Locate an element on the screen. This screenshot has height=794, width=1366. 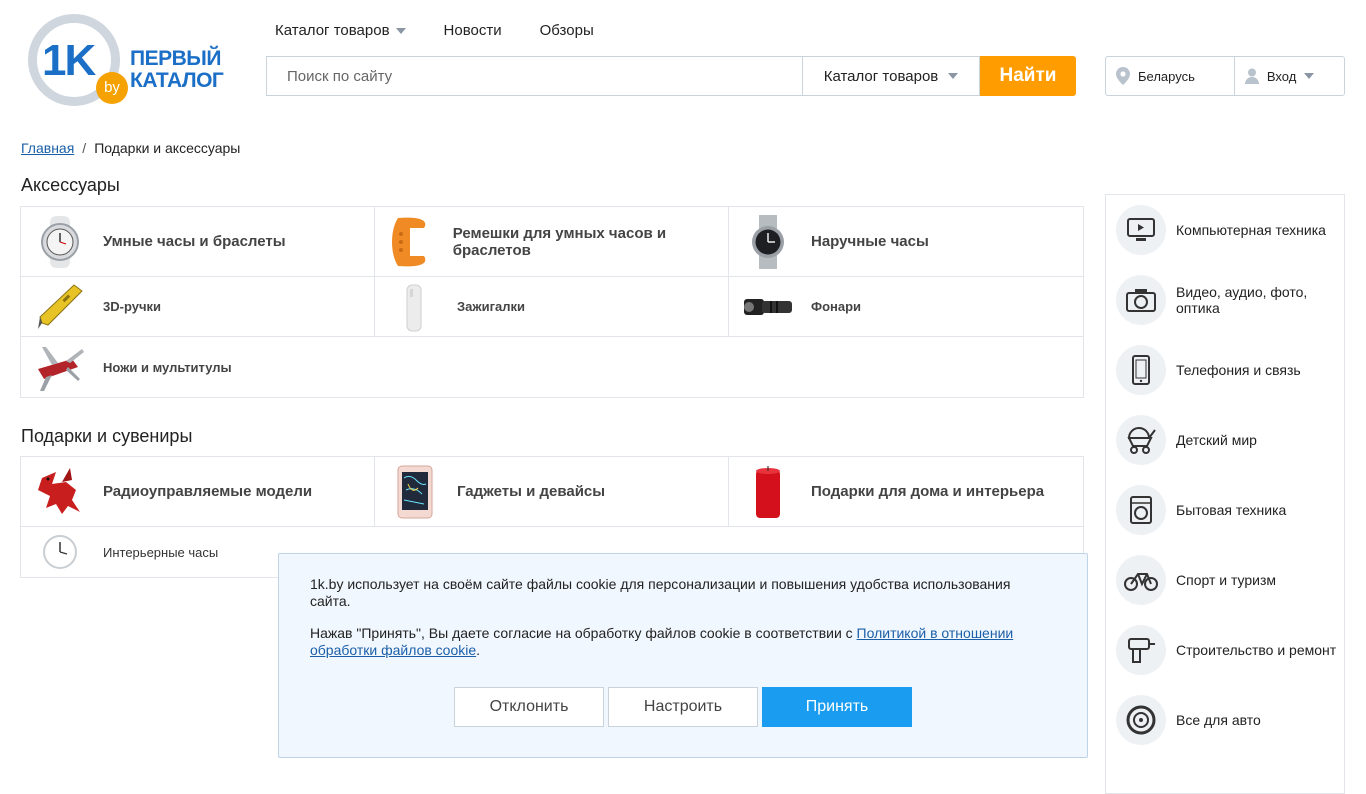
nav-reviews: Обзоры is located at coordinates (567, 30).